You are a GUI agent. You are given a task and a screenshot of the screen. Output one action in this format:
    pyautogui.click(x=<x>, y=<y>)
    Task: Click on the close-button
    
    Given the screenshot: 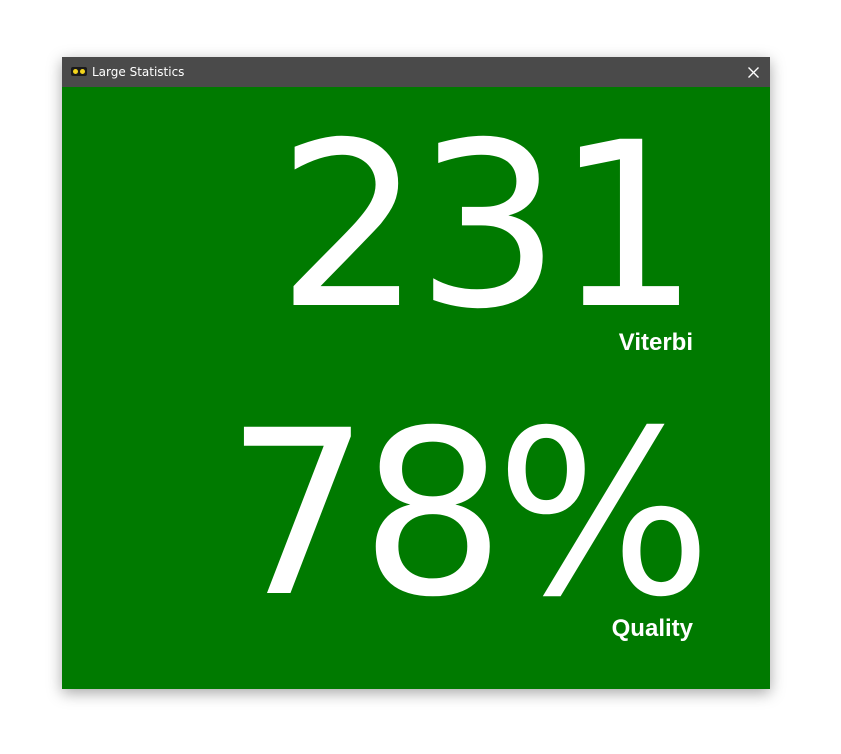 What is the action you would take?
    pyautogui.click(x=753, y=72)
    